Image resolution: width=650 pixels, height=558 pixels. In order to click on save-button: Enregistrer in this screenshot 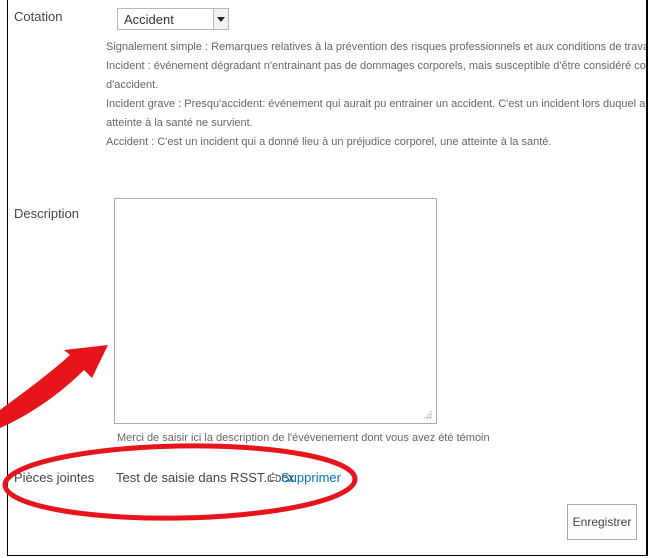, I will do `click(602, 522)`.